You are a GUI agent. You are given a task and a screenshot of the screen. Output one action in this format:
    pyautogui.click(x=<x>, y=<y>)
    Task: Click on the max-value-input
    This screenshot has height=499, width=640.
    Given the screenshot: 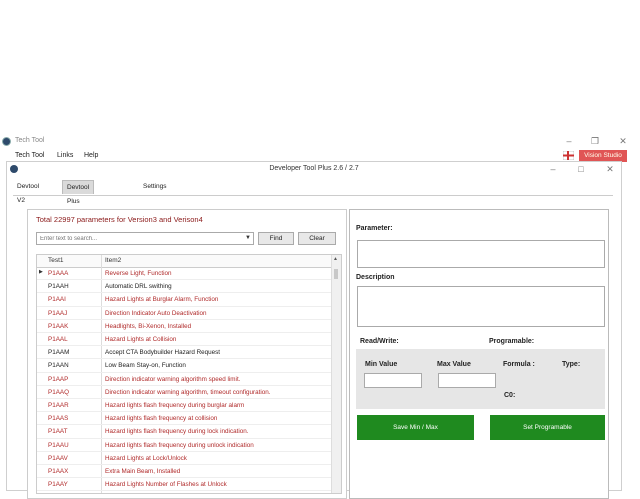 What is the action you would take?
    pyautogui.click(x=467, y=380)
    